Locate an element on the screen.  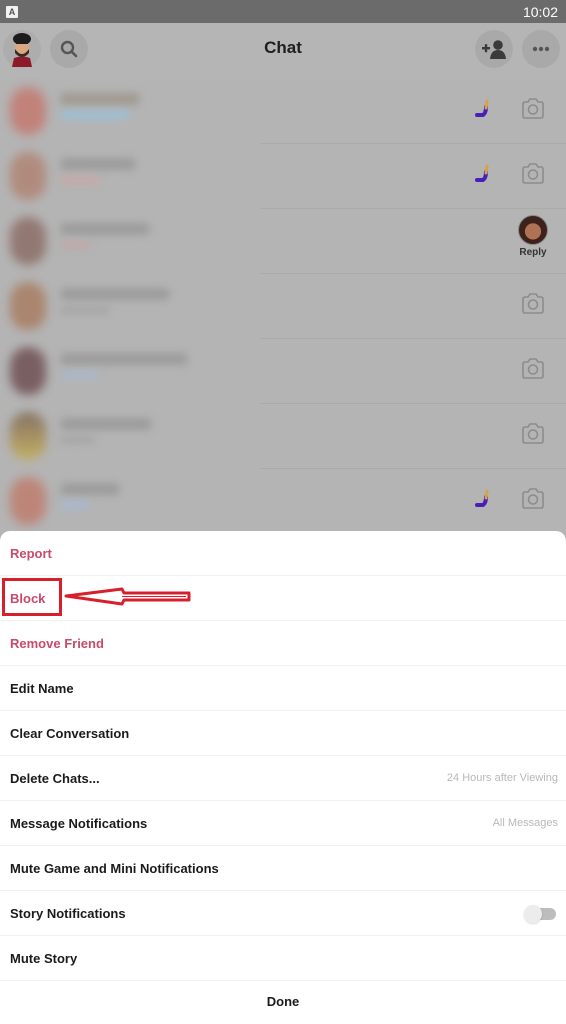
option-label: Mute Story is located at coordinates (44, 958).